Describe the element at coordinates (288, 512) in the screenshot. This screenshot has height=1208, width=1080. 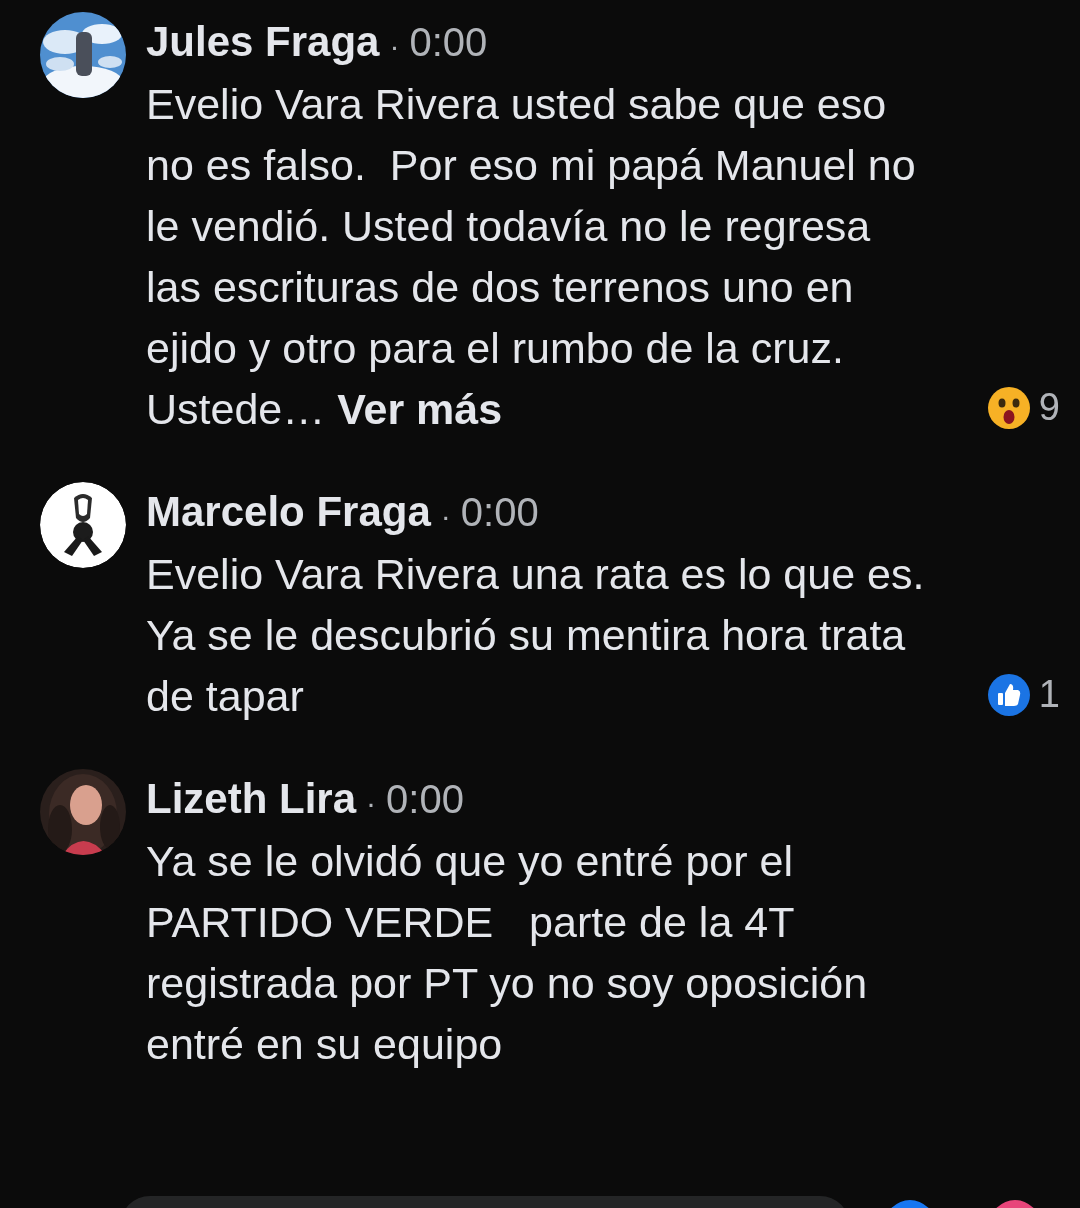
I see `author-name: Marcelo Fraga` at that location.